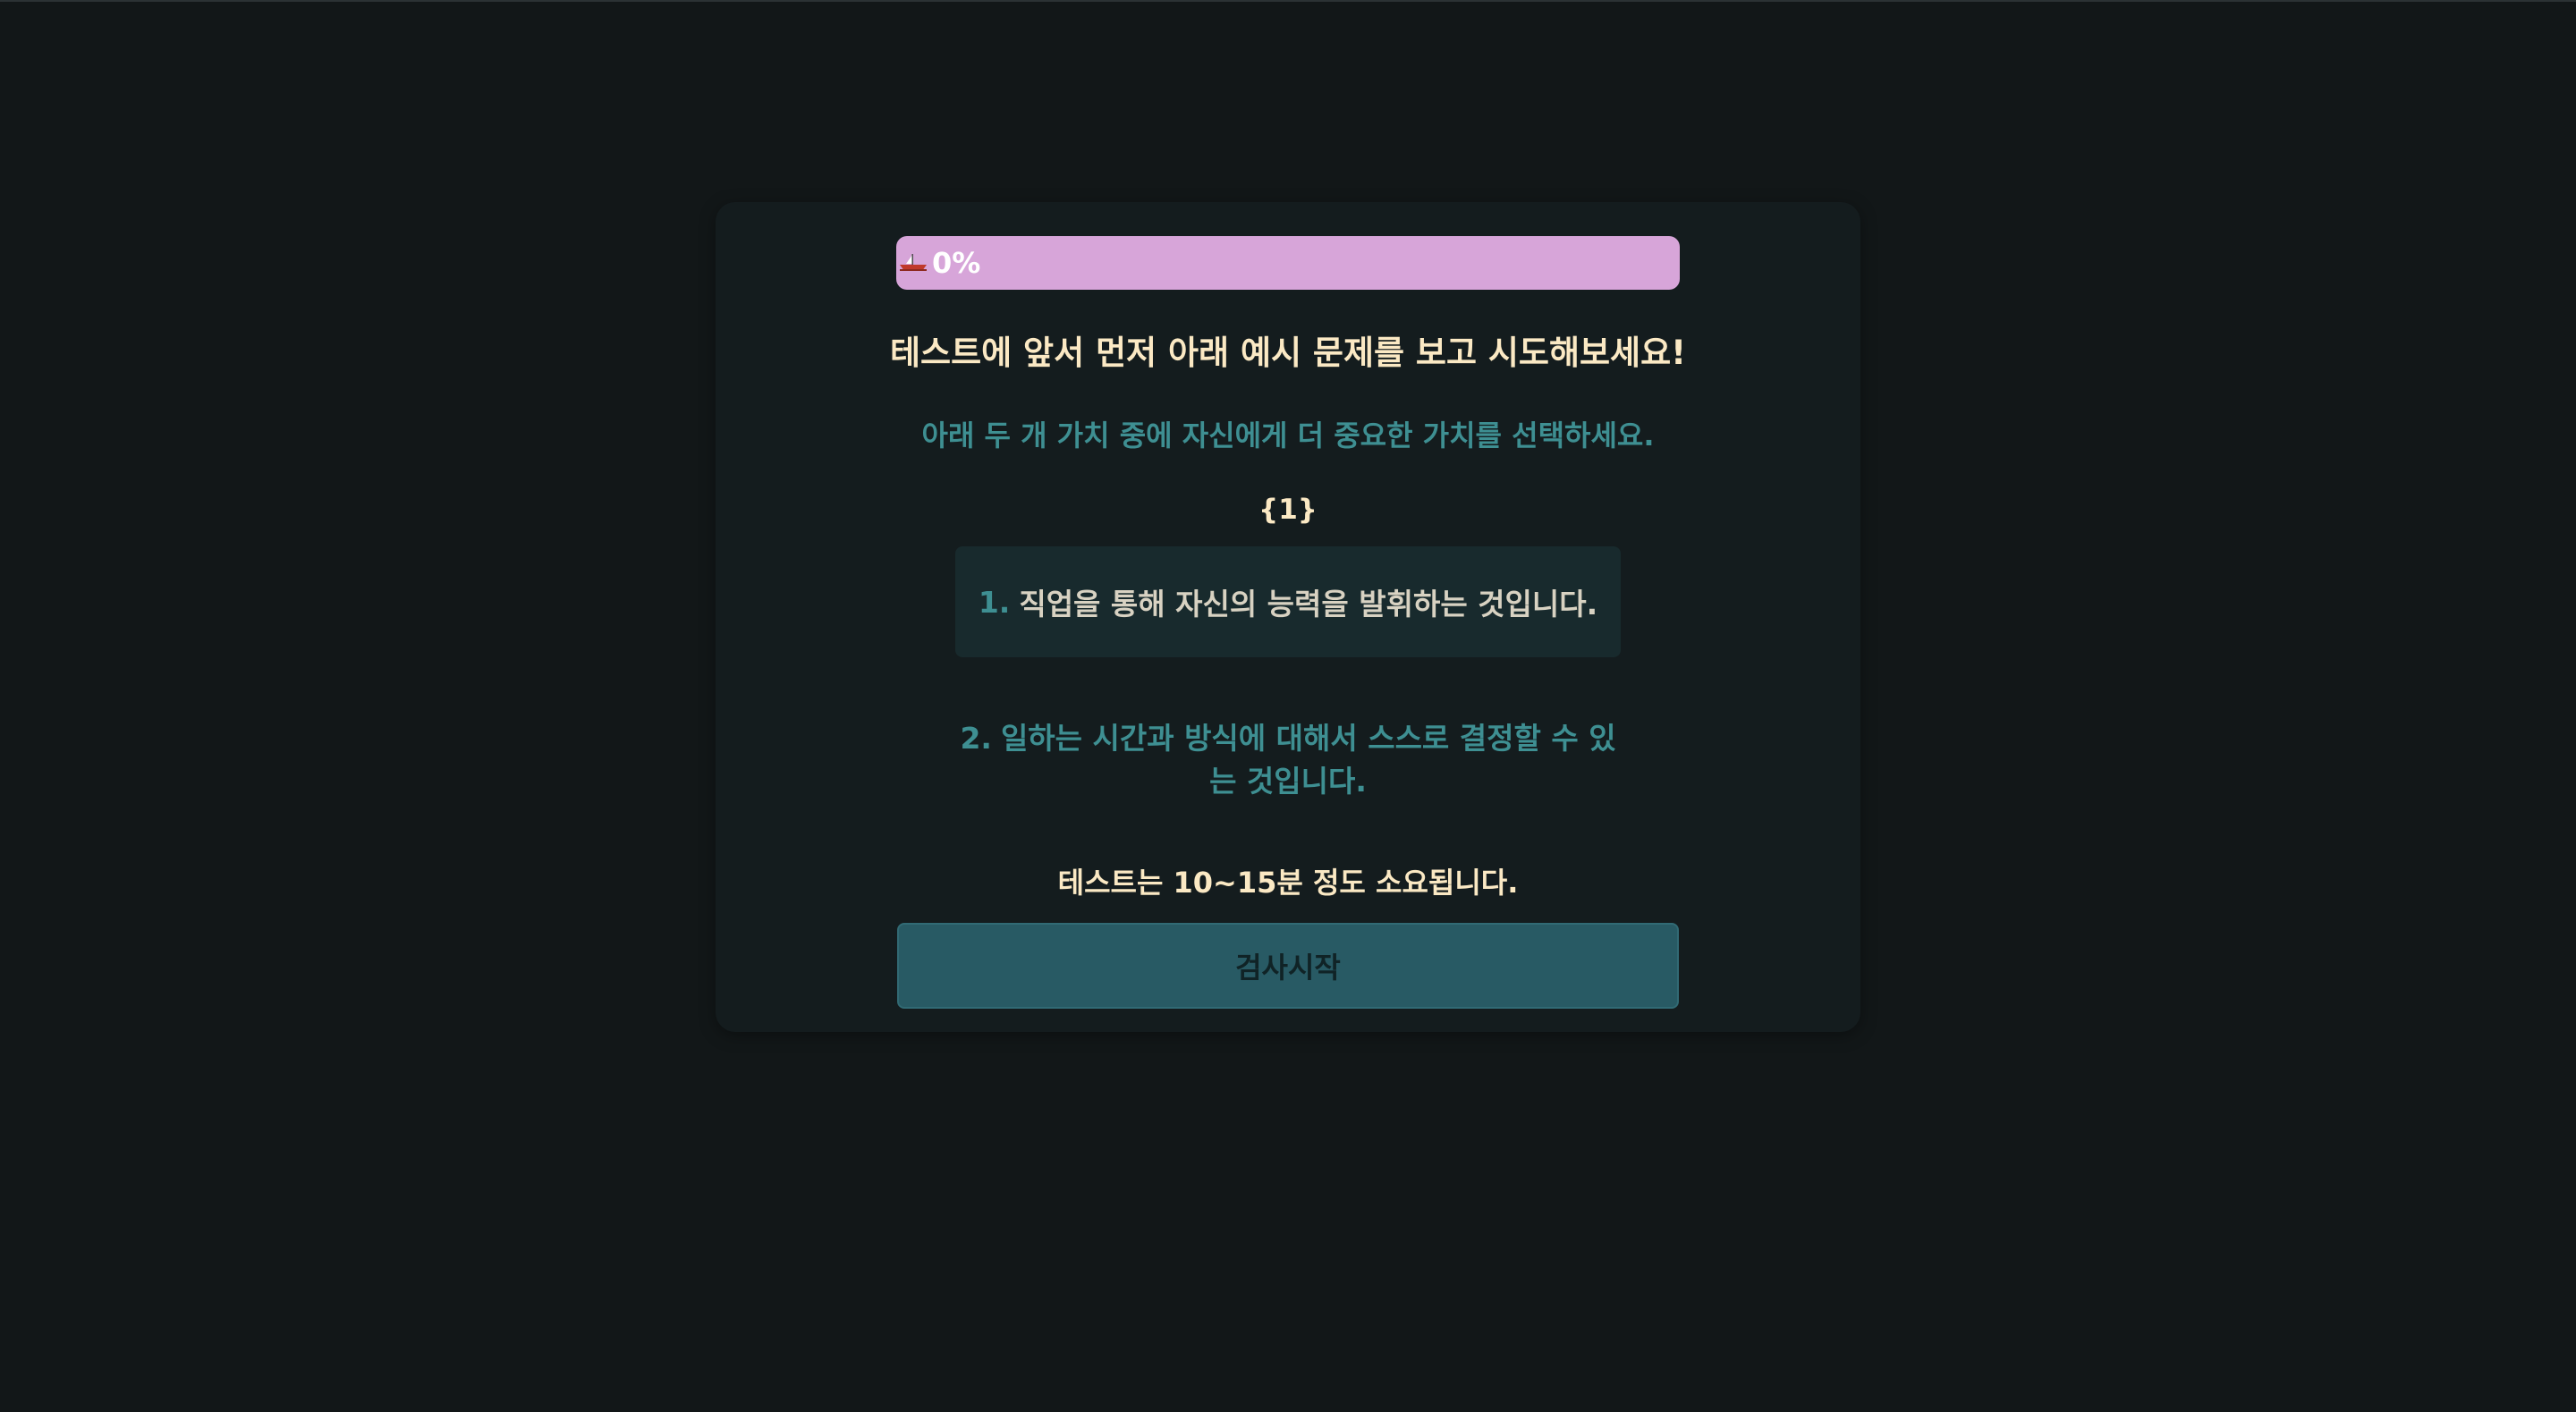  I want to click on option-2-text: 일하는 시간과 방식에 대해서 스스로 결정할 수 있는 것입니다., so click(1308, 760).